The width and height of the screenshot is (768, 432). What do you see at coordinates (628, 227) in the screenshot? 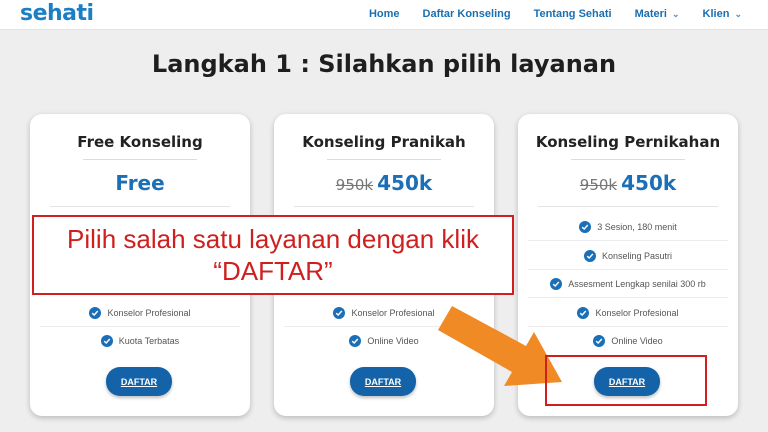
I see `feature-item: 3 Sesion, 180 menit` at bounding box center [628, 227].